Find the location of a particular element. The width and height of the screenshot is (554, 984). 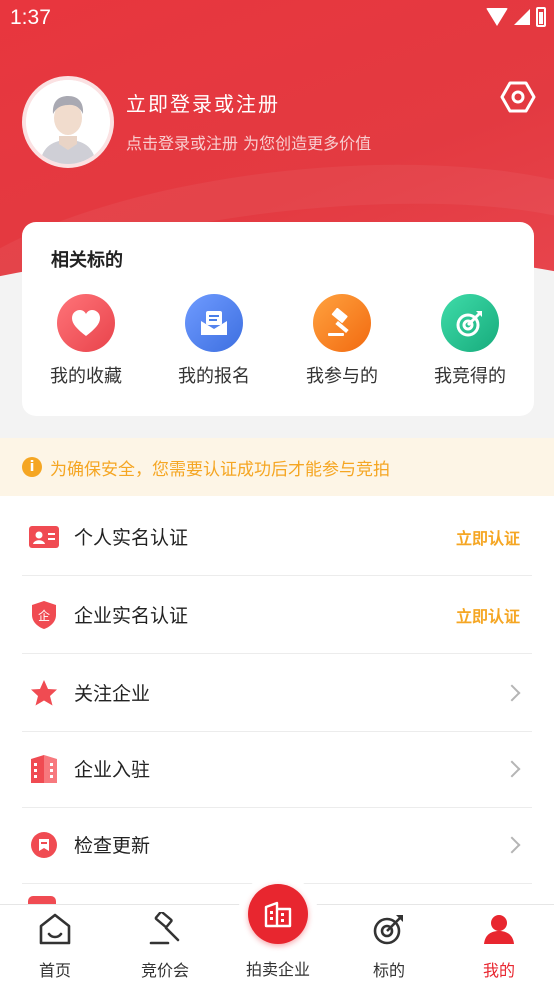

tab-label: 拍卖企业 is located at coordinates (277, 969).